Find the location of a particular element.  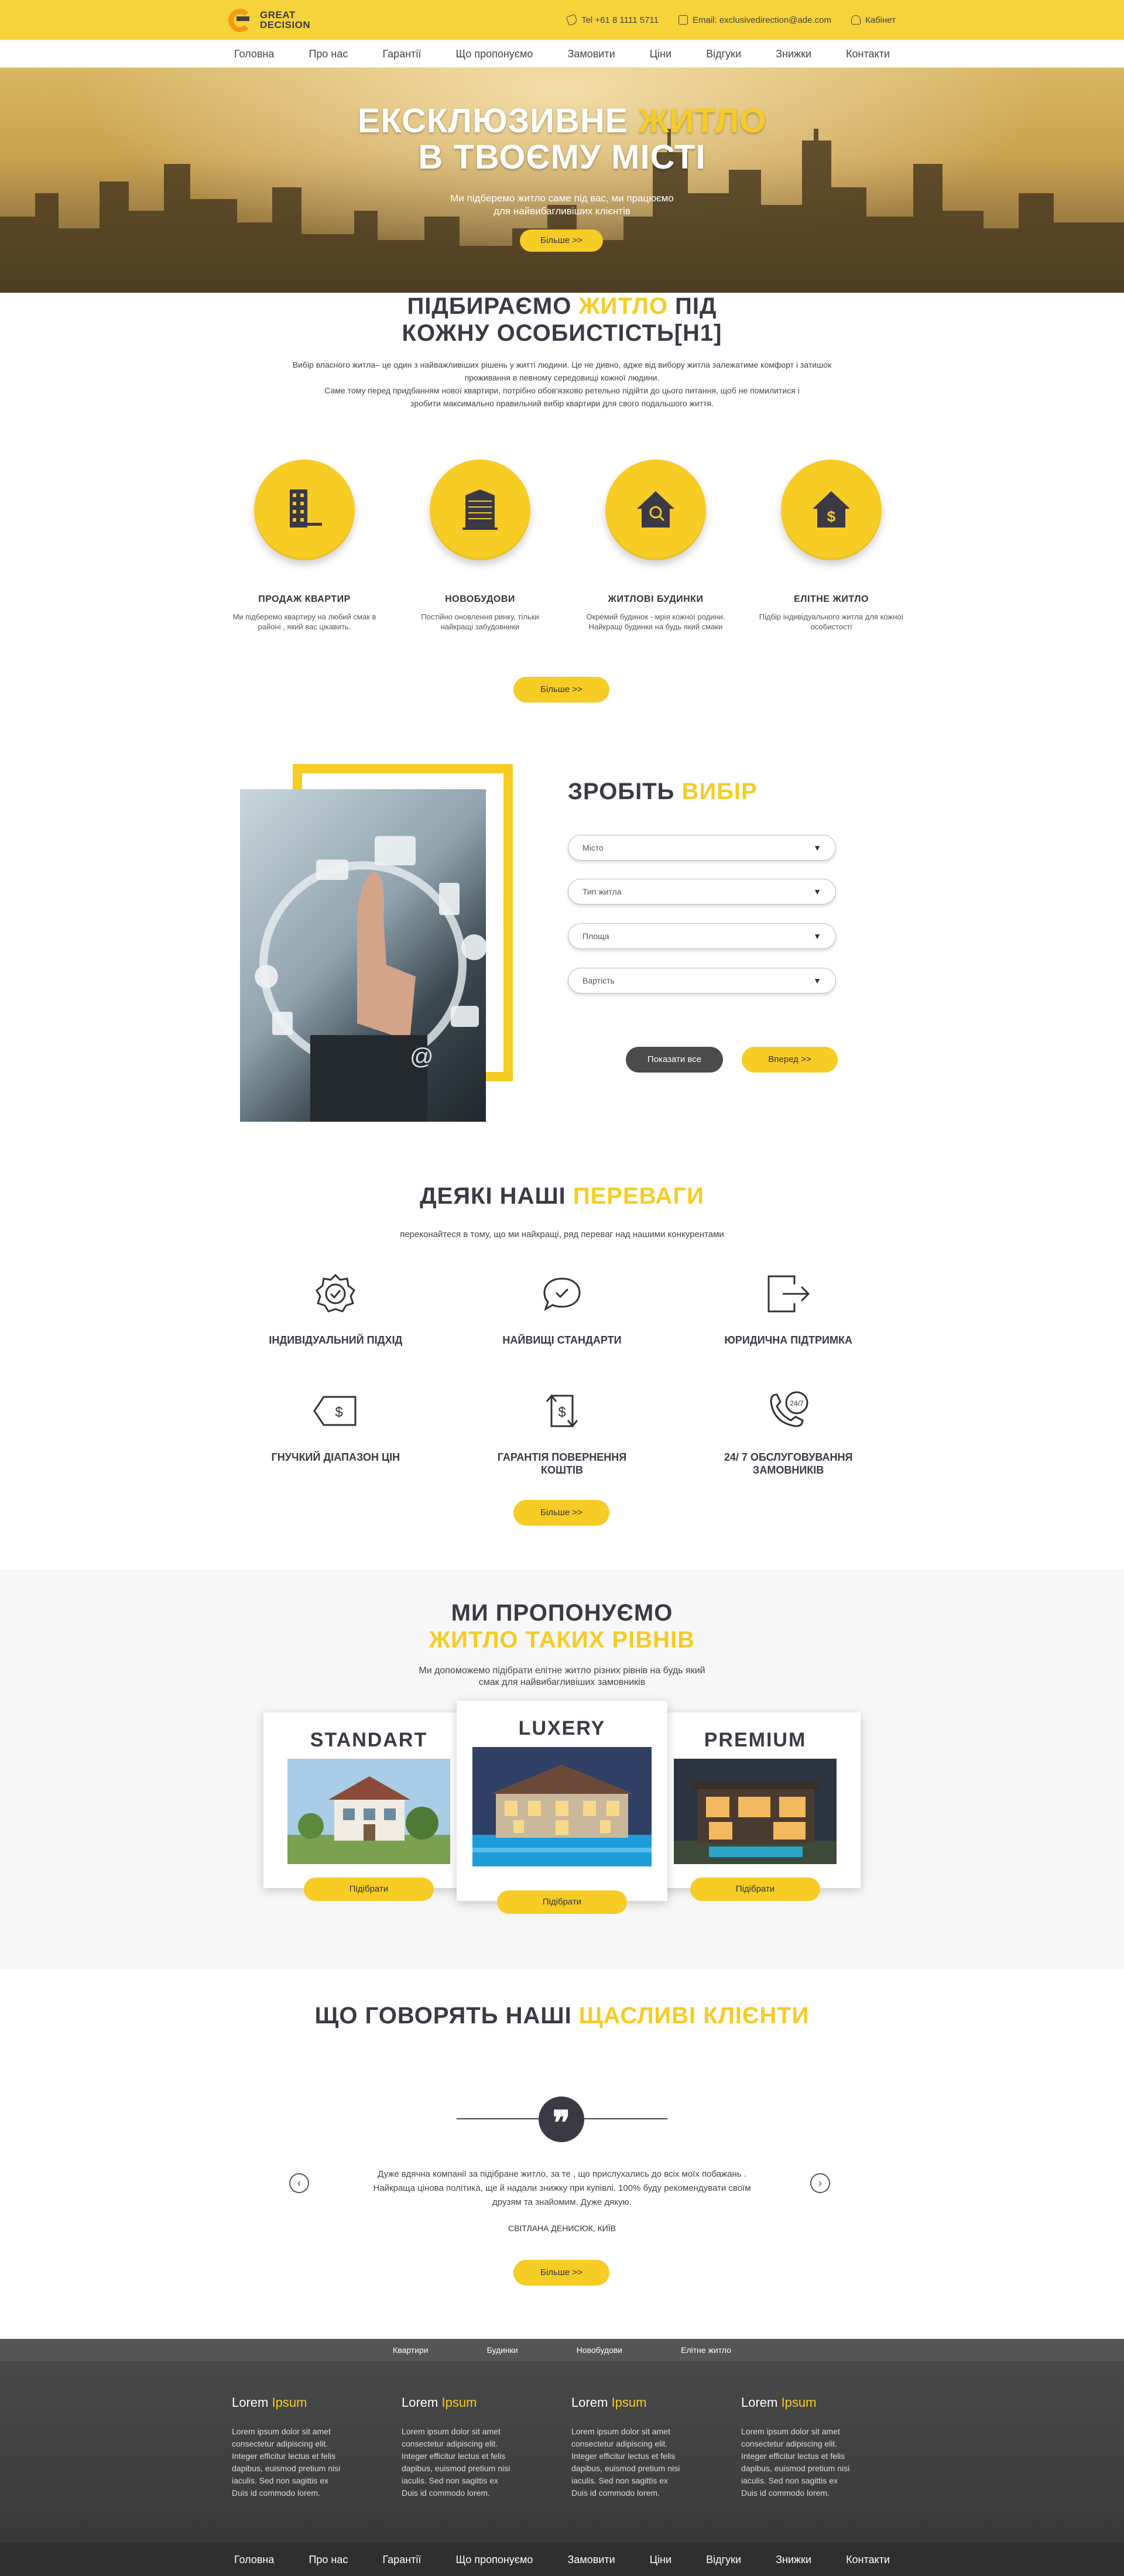

luxury-house-image is located at coordinates (562, 1806).